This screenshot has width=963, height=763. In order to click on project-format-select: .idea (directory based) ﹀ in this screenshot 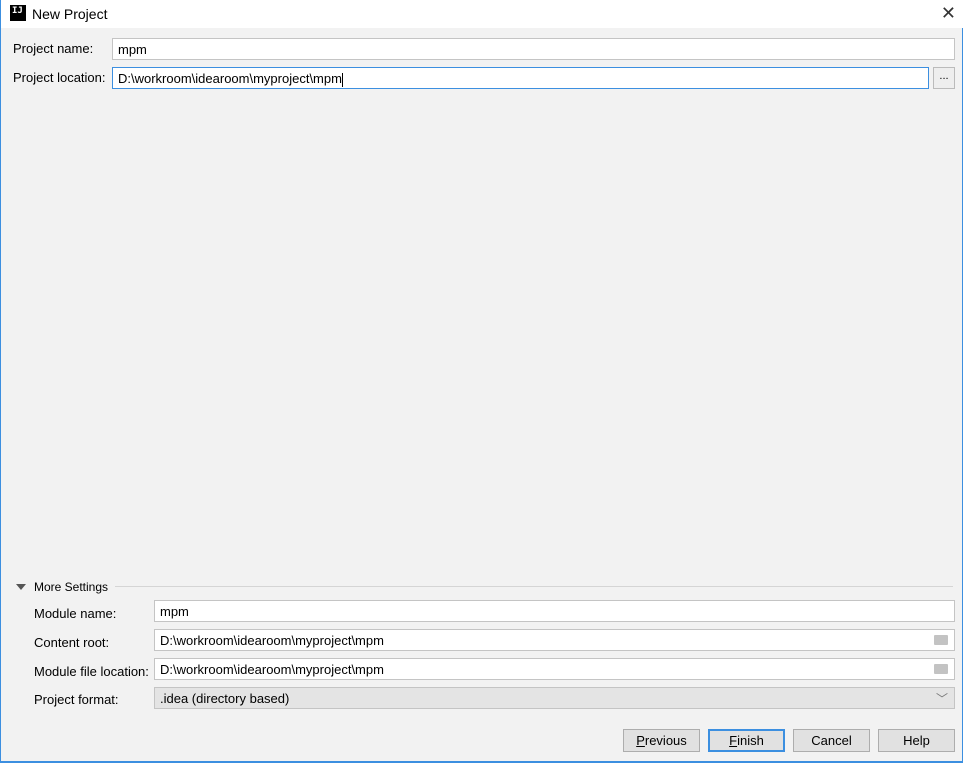, I will do `click(554, 698)`.